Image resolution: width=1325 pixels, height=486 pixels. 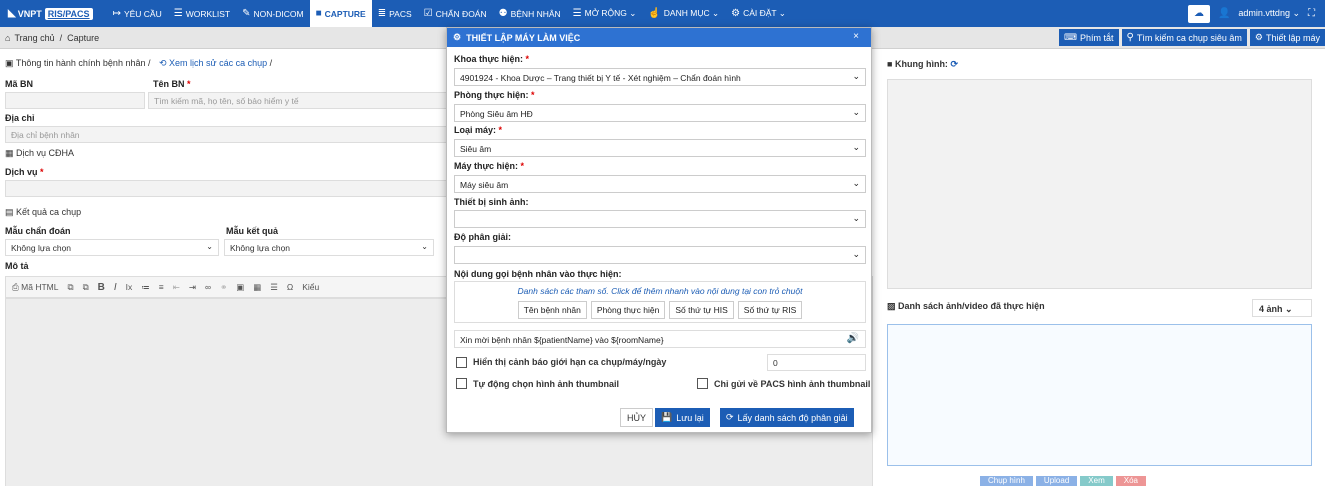 I want to click on menu-pacs: ≣ PACS, so click(x=395, y=13).